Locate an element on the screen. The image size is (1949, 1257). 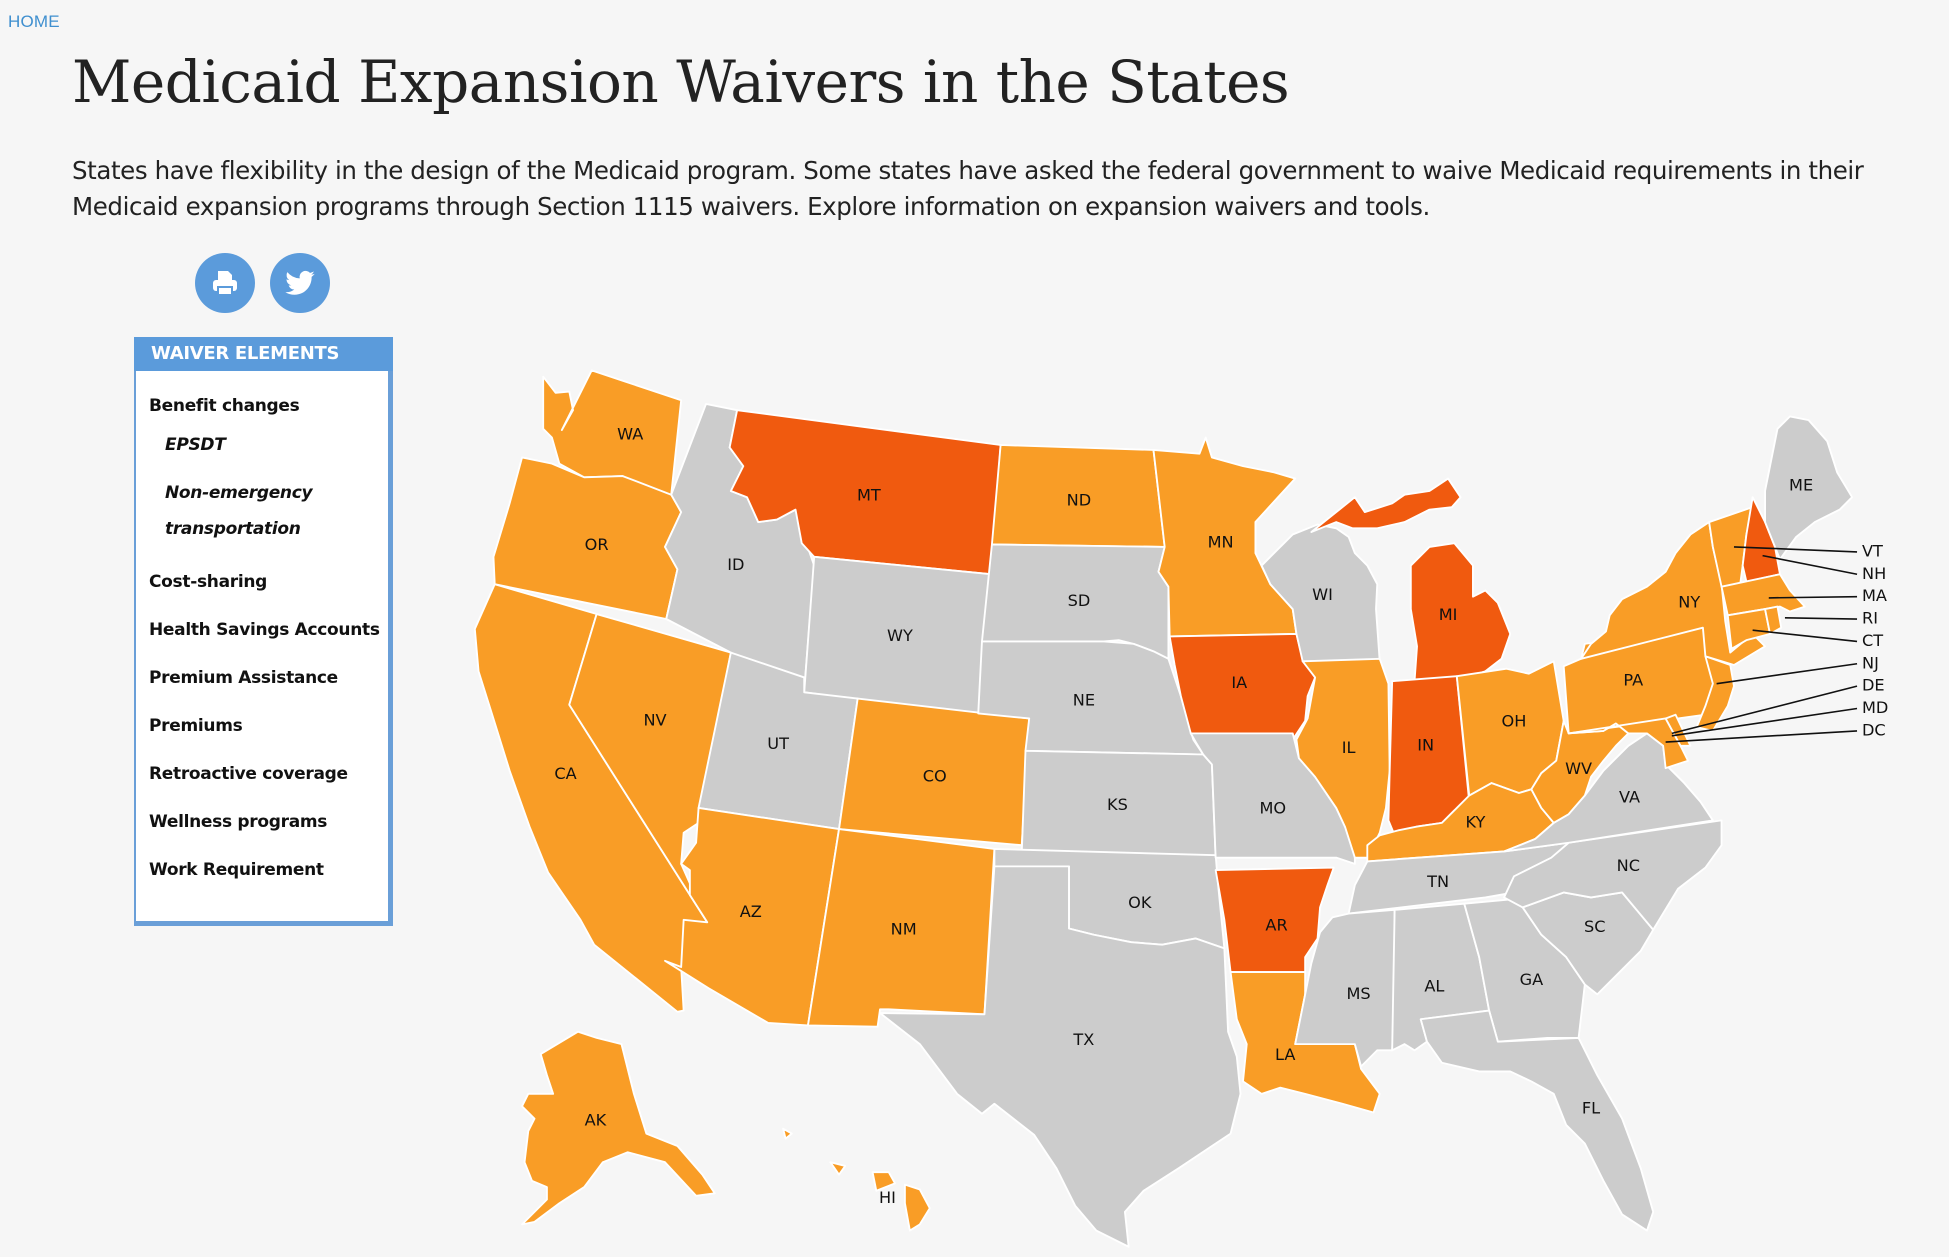
state-IA is located at coordinates (1242, 686).